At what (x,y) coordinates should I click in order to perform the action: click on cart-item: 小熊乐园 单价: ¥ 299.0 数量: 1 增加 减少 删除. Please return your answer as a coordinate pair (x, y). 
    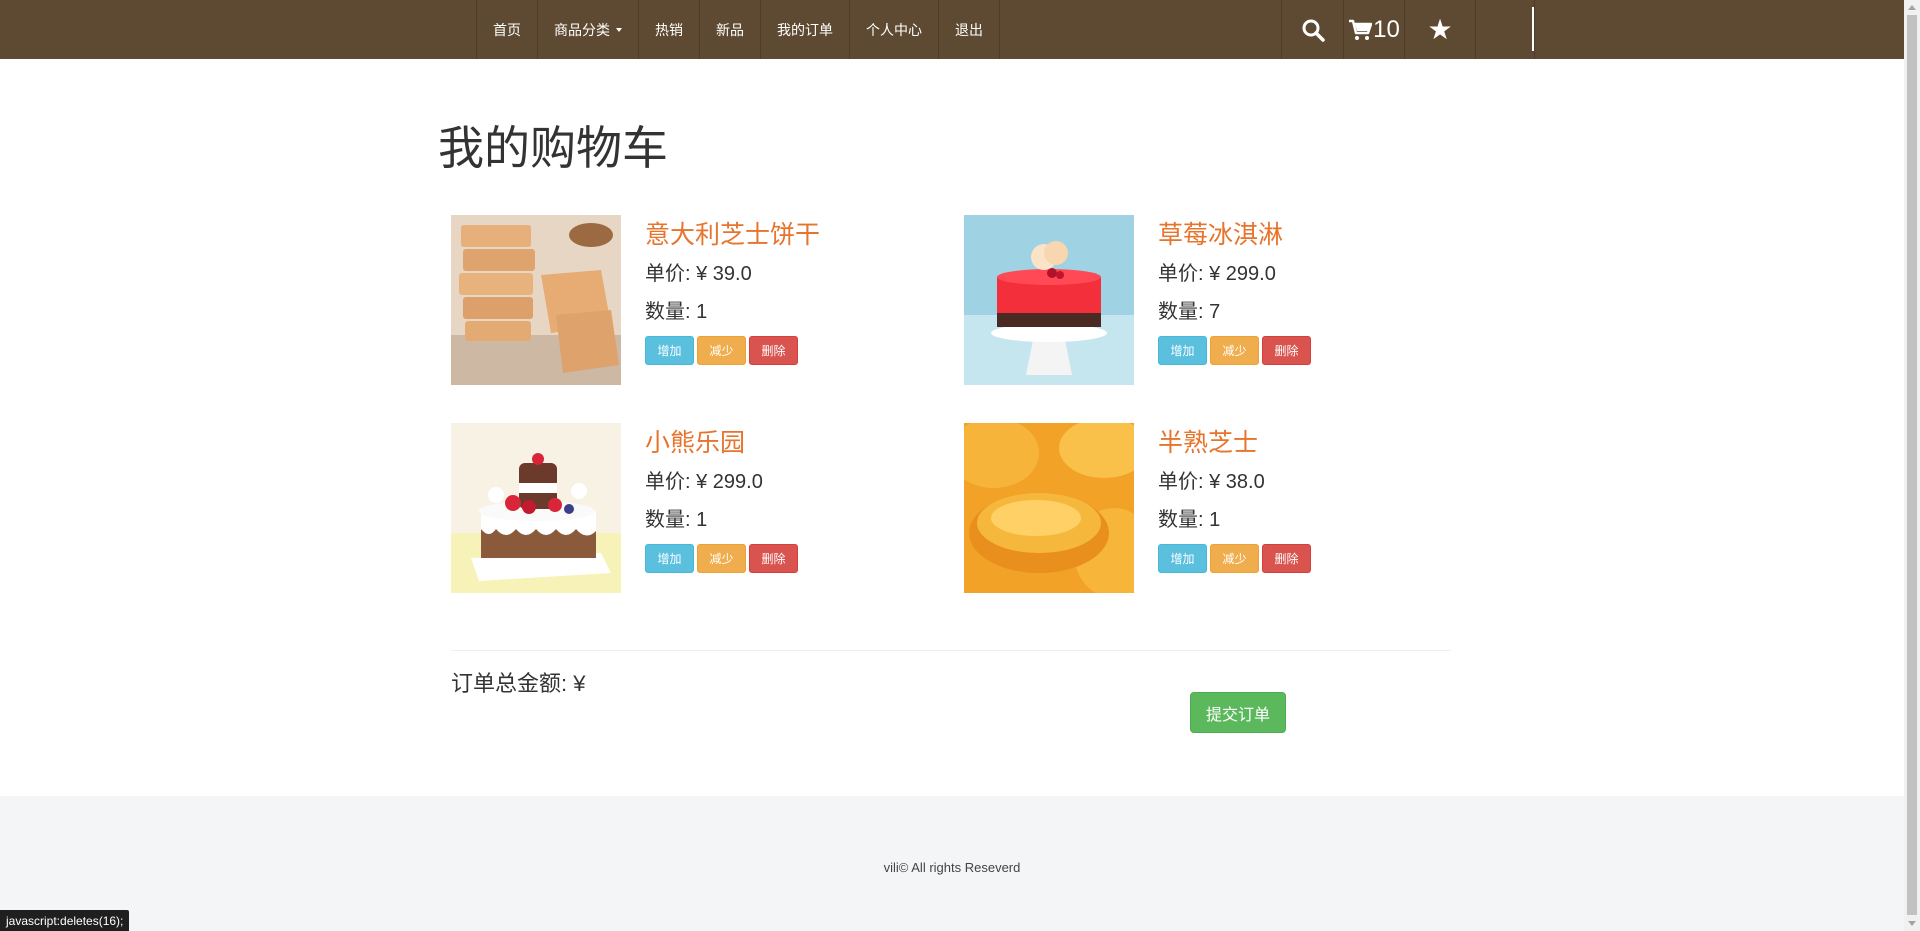
    Looking at the image, I should click on (691, 508).